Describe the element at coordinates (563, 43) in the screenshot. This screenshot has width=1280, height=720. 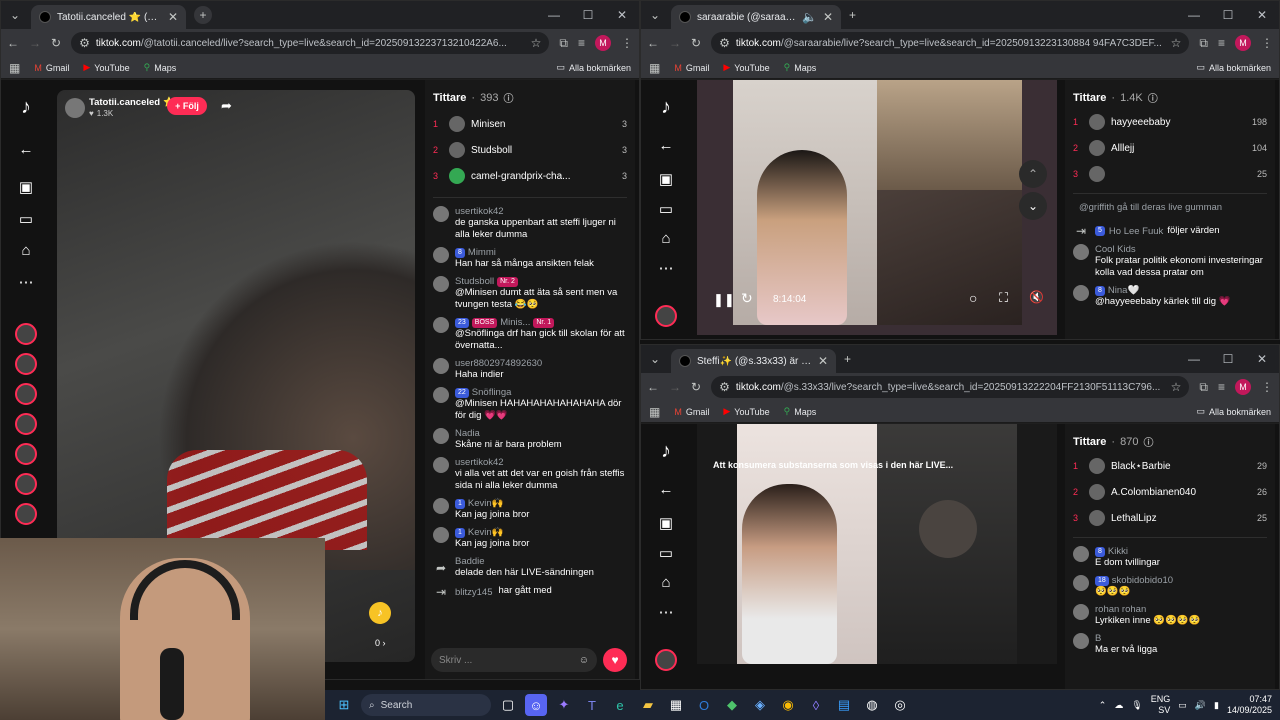
I see `extensions-icon: ⧉` at that location.